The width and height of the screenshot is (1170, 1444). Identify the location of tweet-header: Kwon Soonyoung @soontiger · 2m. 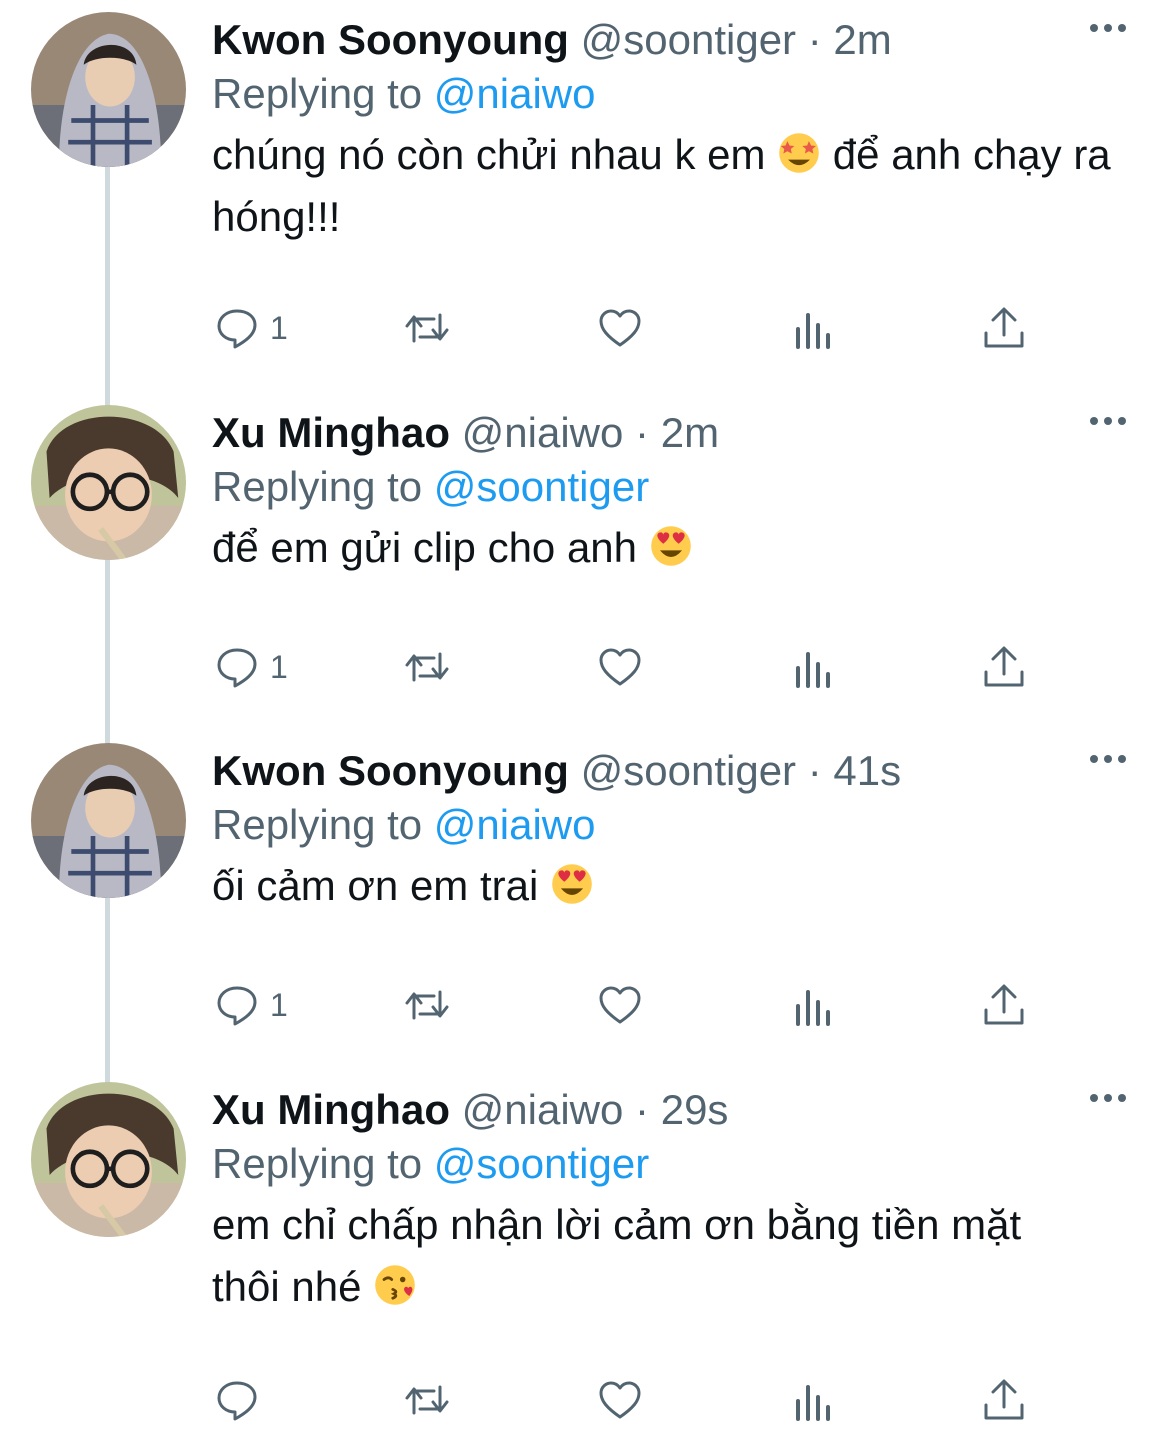
(552, 40).